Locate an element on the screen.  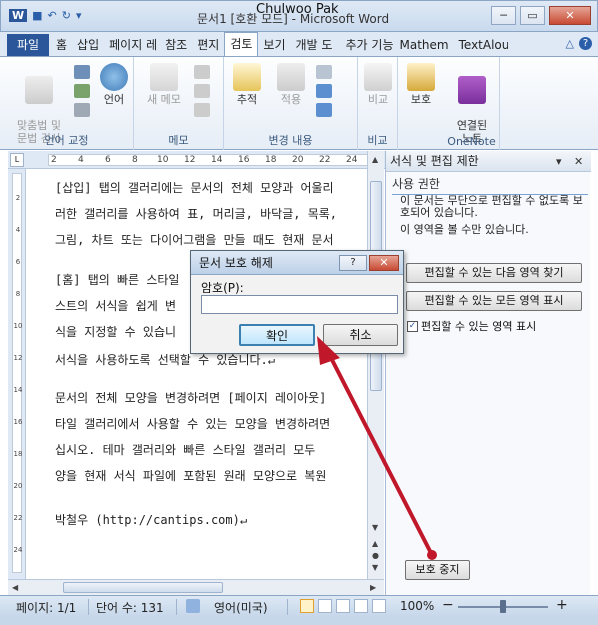
pane-close-icon: ✕ is located at coordinates (578, 161).